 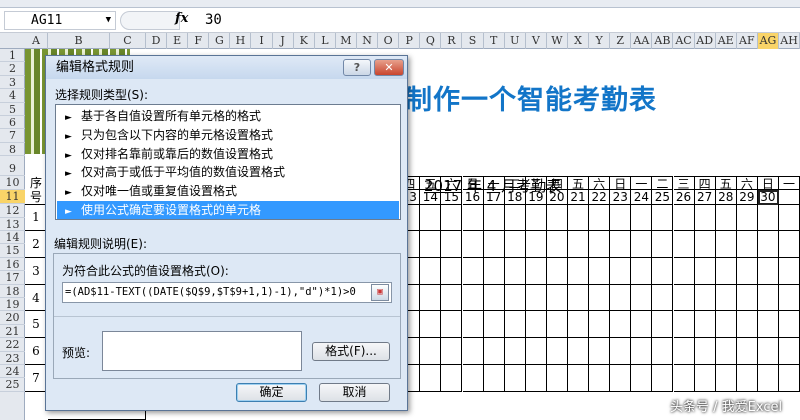 What do you see at coordinates (228, 135) in the screenshot?
I see `rule-type-item: ► 只为包含以下内容的单元格设置格式` at bounding box center [228, 135].